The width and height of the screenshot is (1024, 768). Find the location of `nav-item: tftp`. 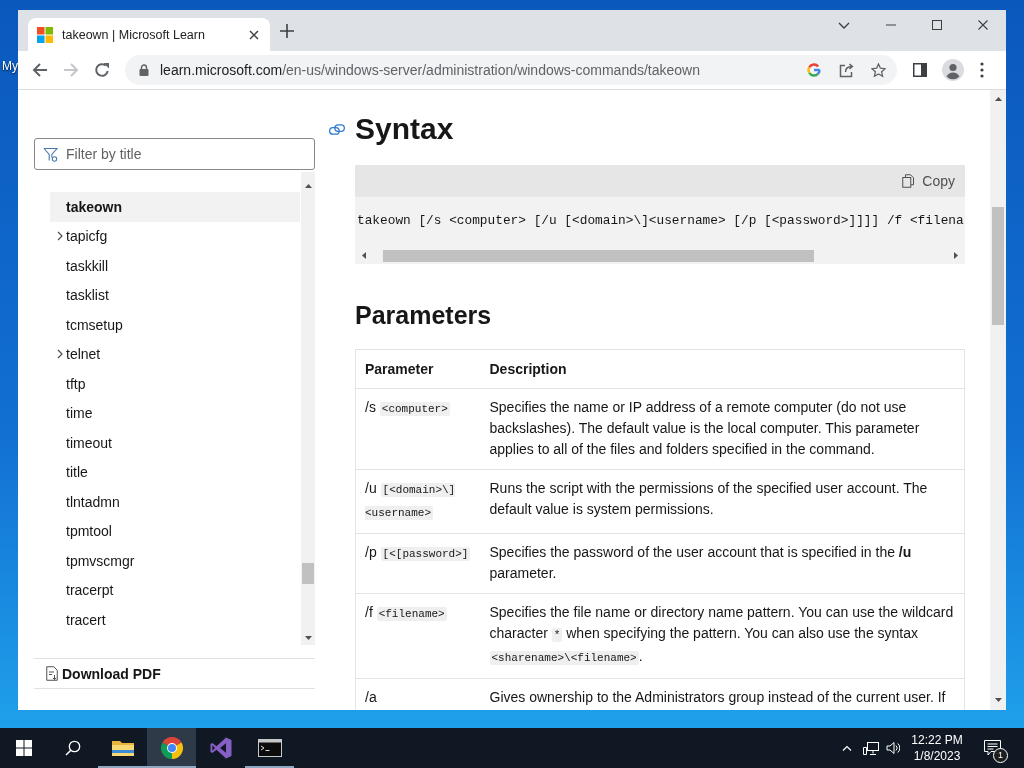

nav-item: tftp is located at coordinates (175, 384).